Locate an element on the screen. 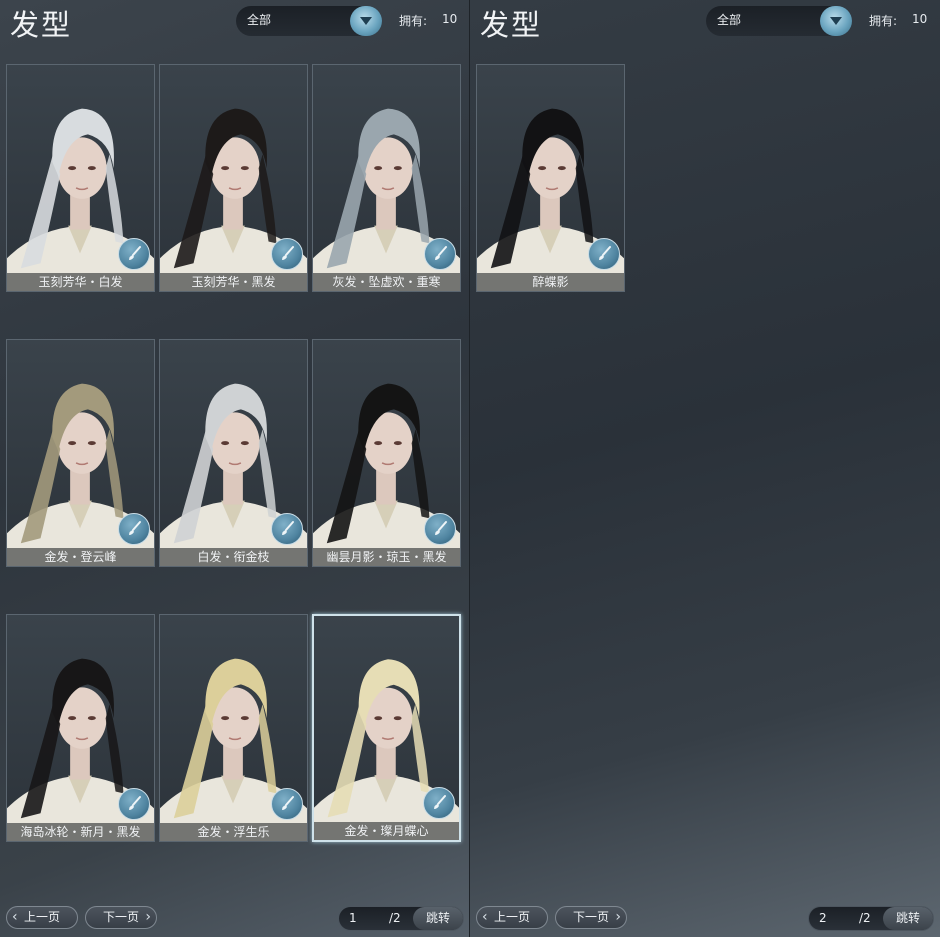  hairstyle-card: 玉刻芳华・白发 is located at coordinates (80, 178).